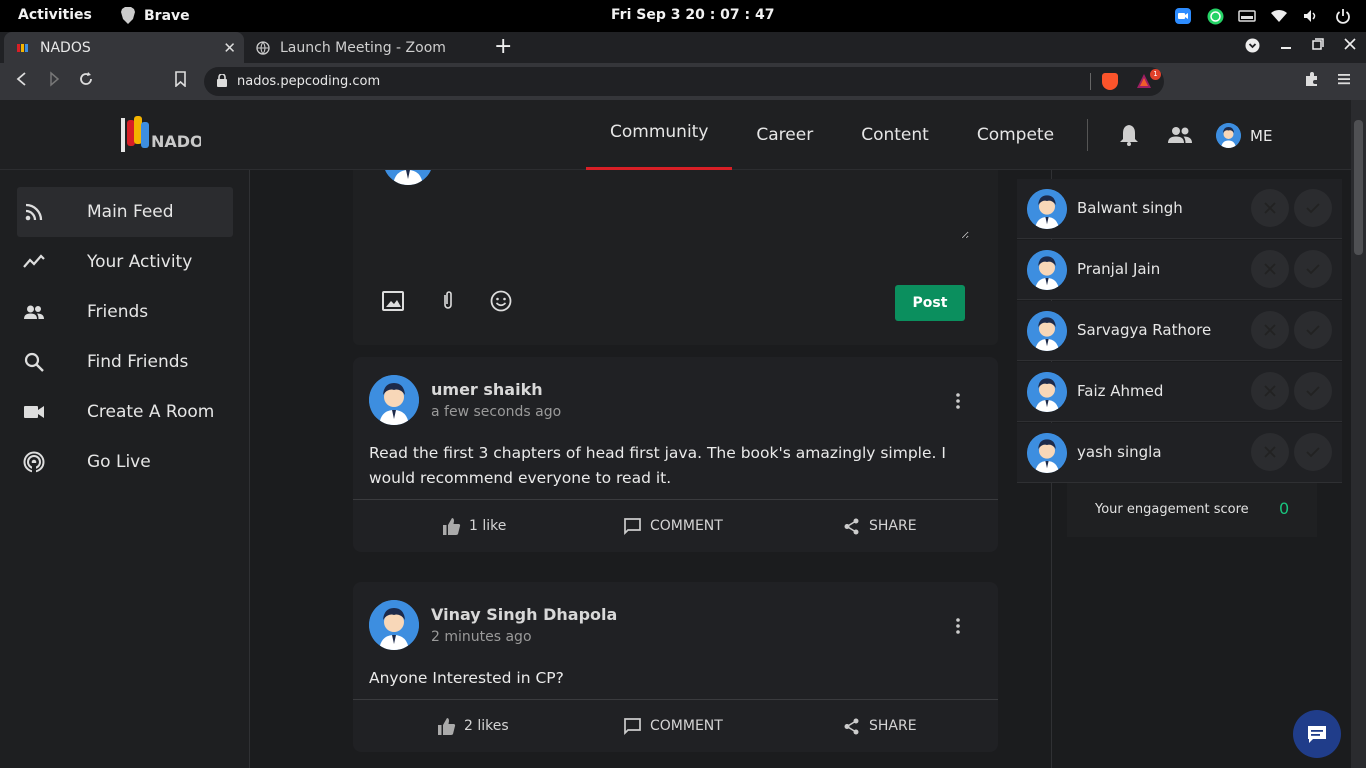 Image resolution: width=1366 pixels, height=768 pixels. I want to click on sidebar-item-find-friends: Find Friends, so click(125, 362).